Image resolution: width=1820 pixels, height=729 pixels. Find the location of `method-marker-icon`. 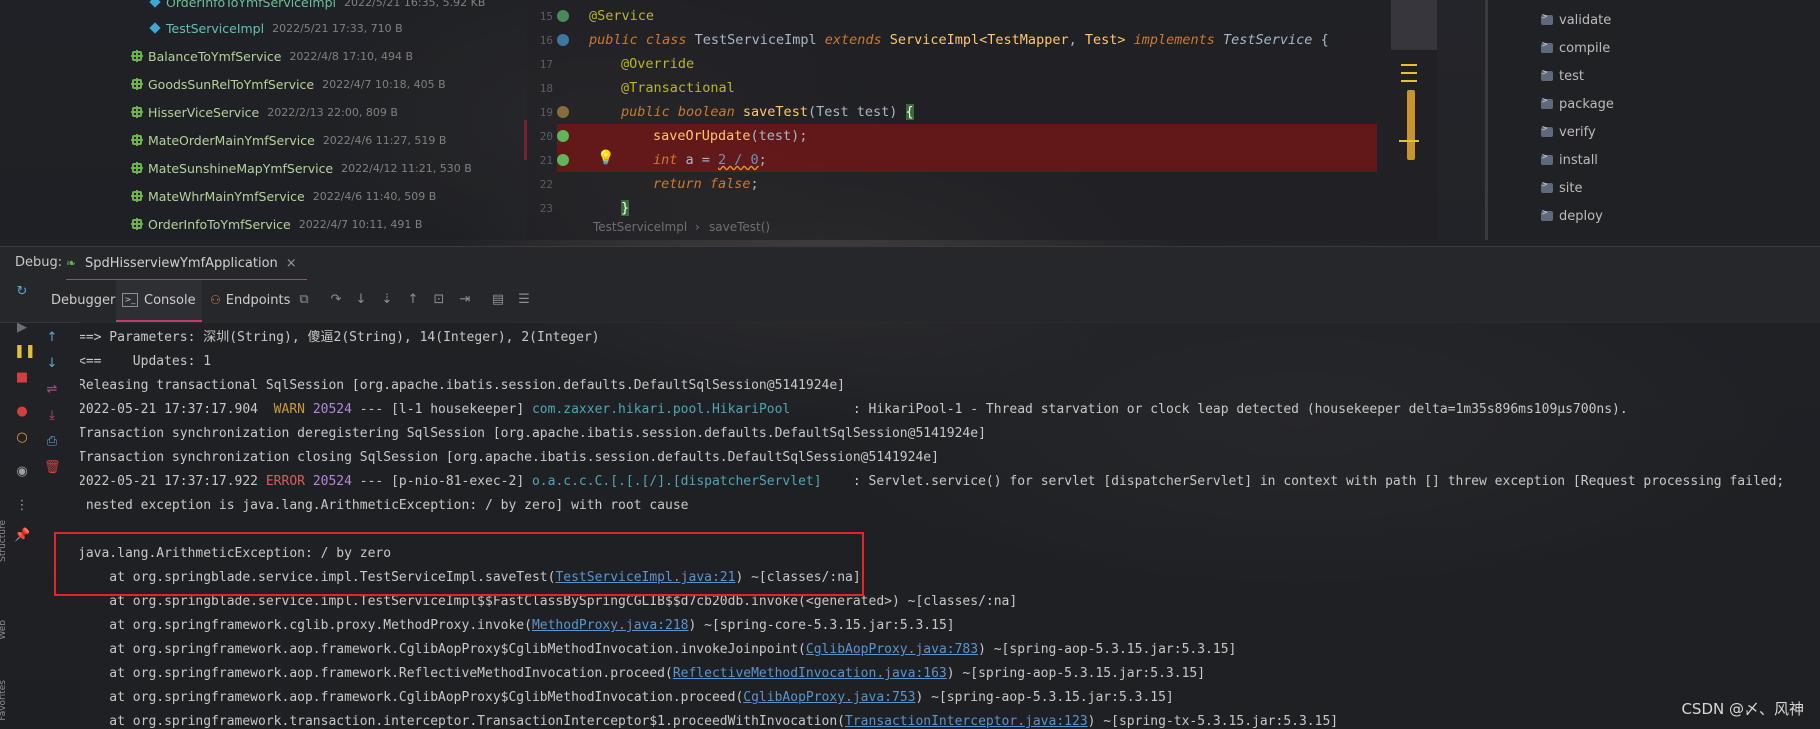

method-marker-icon is located at coordinates (563, 112).